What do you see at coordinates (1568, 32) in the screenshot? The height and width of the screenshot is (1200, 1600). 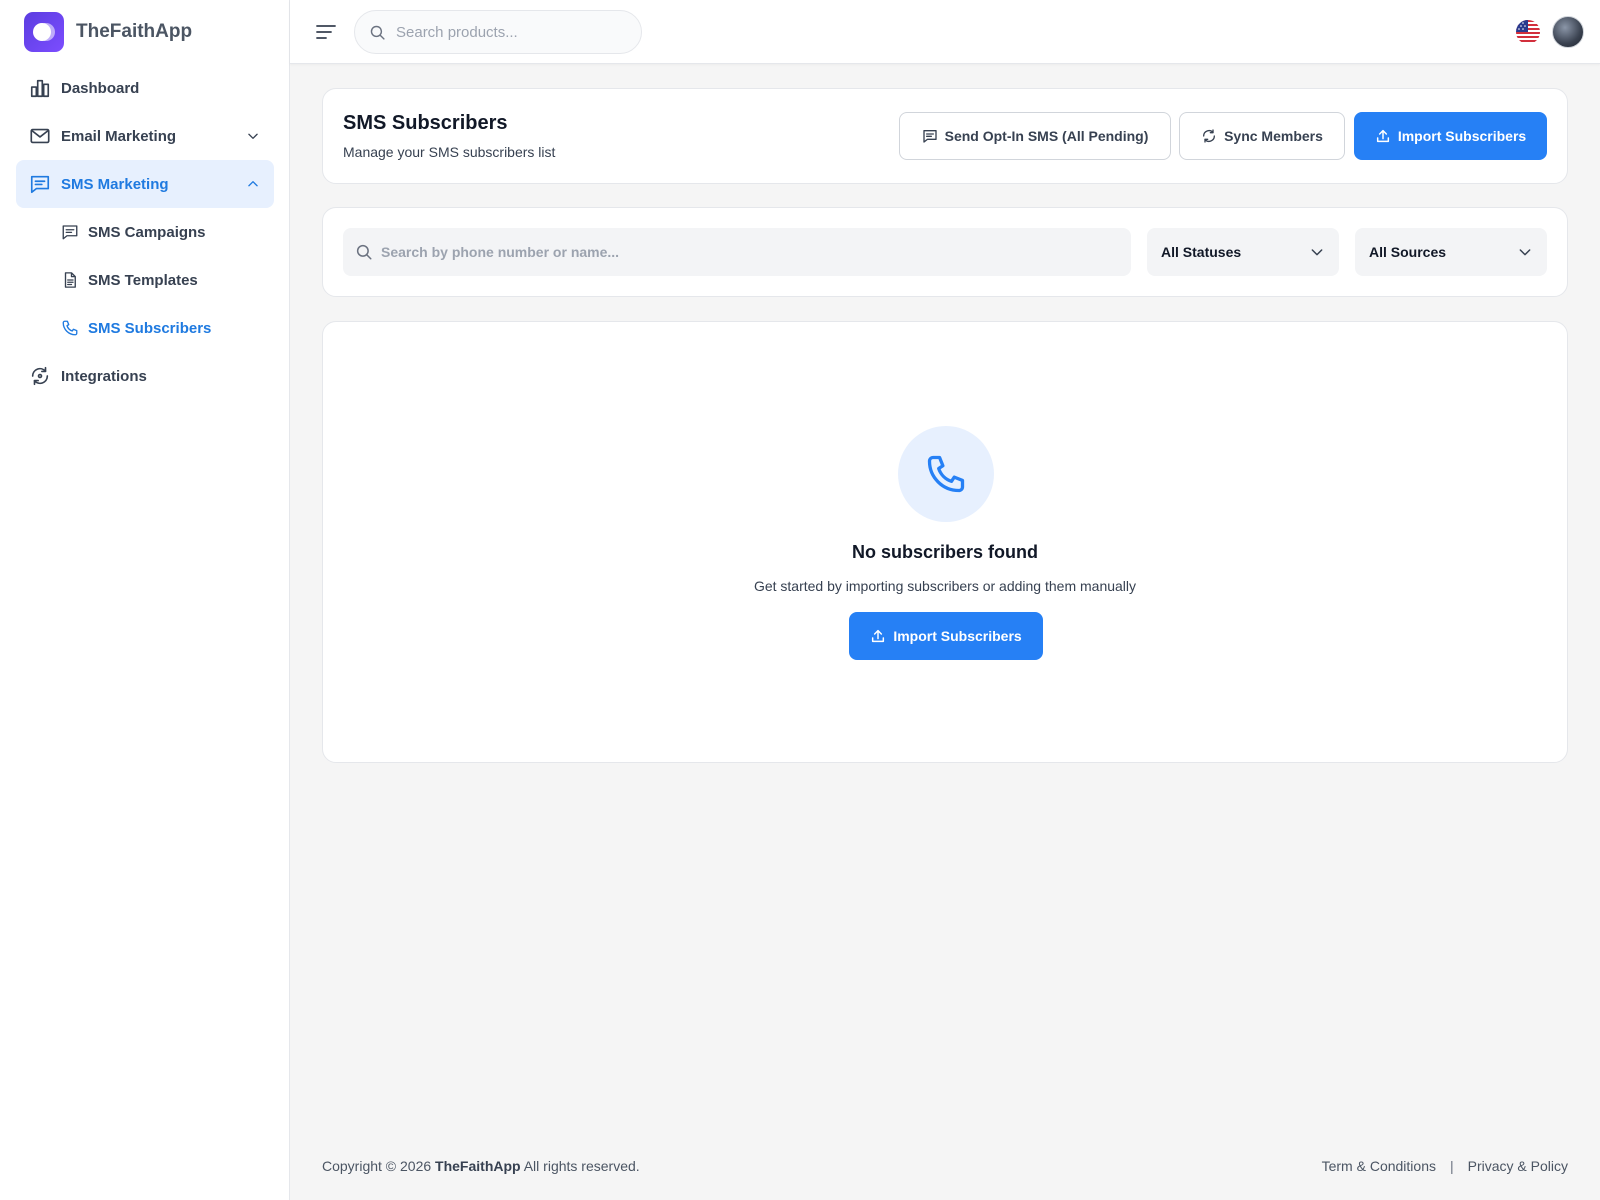 I see `avatar` at bounding box center [1568, 32].